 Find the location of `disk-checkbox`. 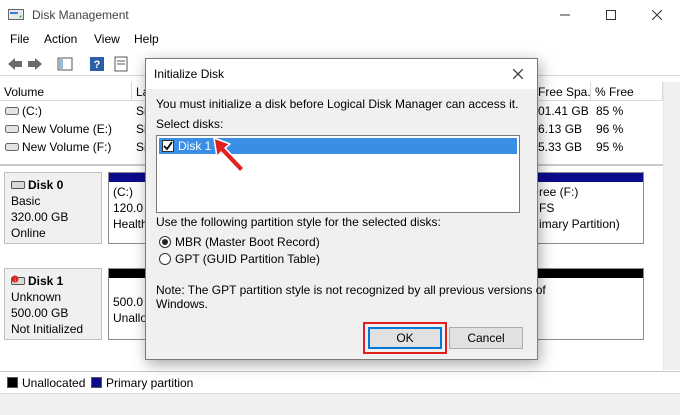

disk-checkbox is located at coordinates (168, 146).